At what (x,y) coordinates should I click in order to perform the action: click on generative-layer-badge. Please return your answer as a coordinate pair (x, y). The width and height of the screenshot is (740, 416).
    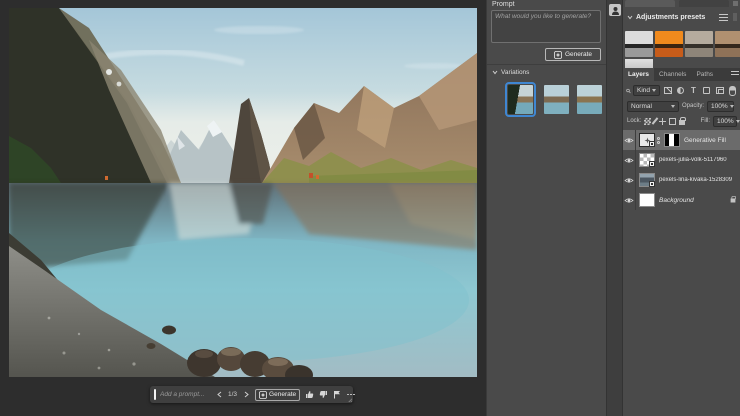
    Looking at the image, I should click on (652, 144).